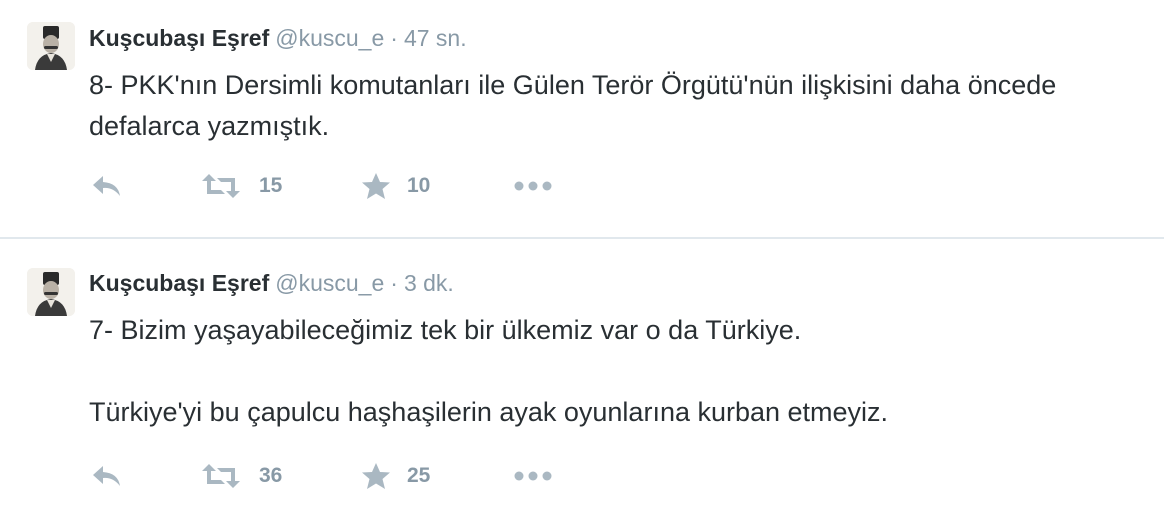 The height and width of the screenshot is (510, 1164). Describe the element at coordinates (419, 475) in the screenshot. I see `favorite-count: 25` at that location.